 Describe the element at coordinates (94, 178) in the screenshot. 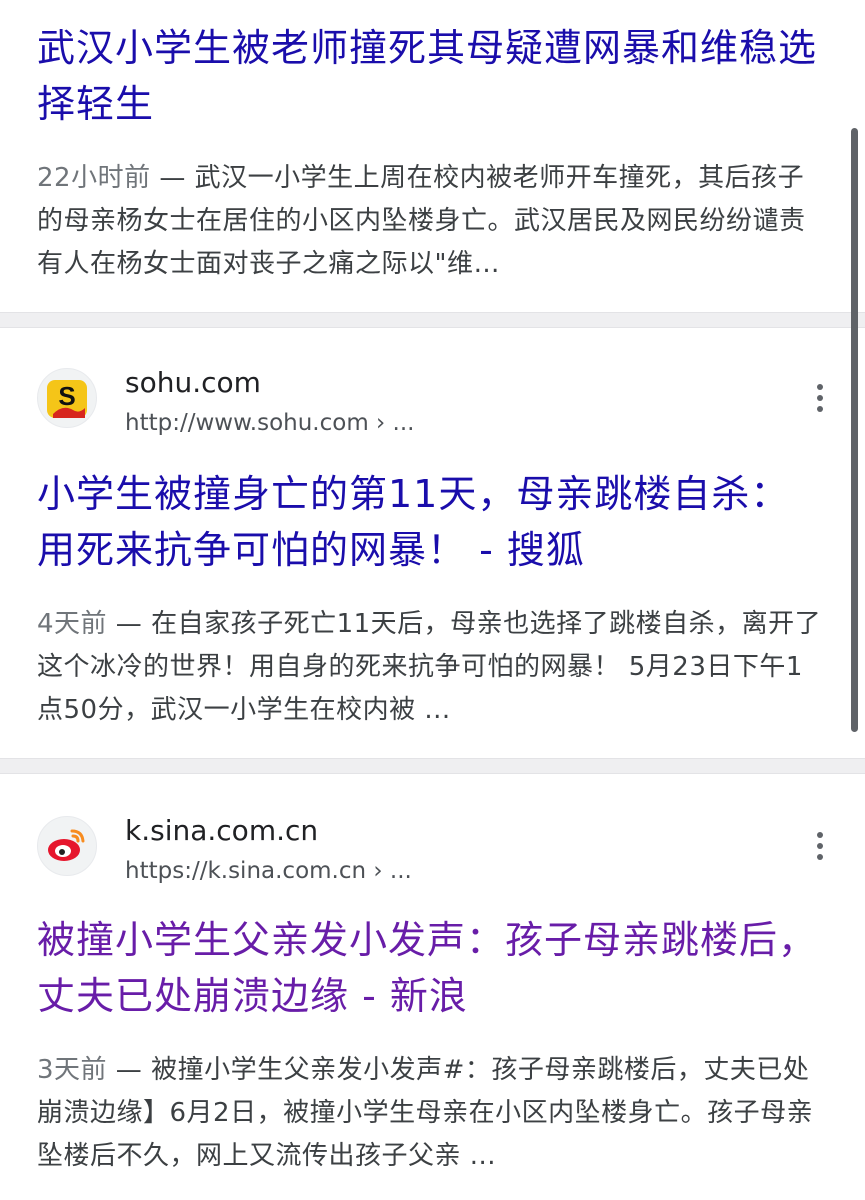

I see `result-date: 22小时前` at that location.